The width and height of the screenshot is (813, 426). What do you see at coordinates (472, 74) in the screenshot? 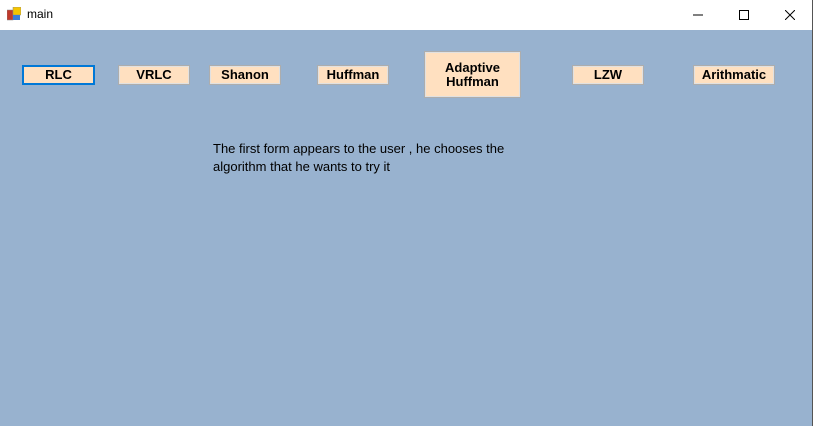
I see `adaptive-huffman-button: Adaptive Huffman` at bounding box center [472, 74].